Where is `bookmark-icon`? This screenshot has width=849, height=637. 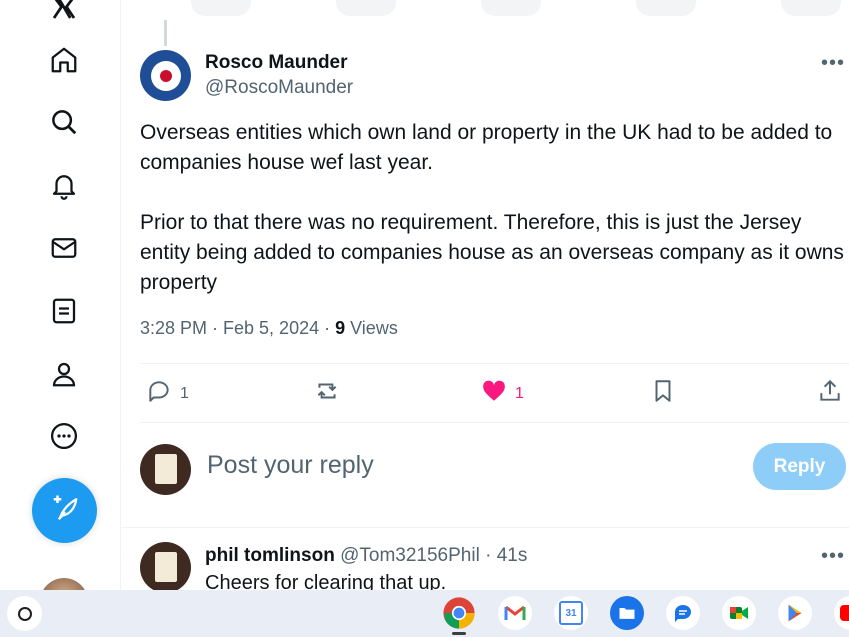
bookmark-icon is located at coordinates (663, 393).